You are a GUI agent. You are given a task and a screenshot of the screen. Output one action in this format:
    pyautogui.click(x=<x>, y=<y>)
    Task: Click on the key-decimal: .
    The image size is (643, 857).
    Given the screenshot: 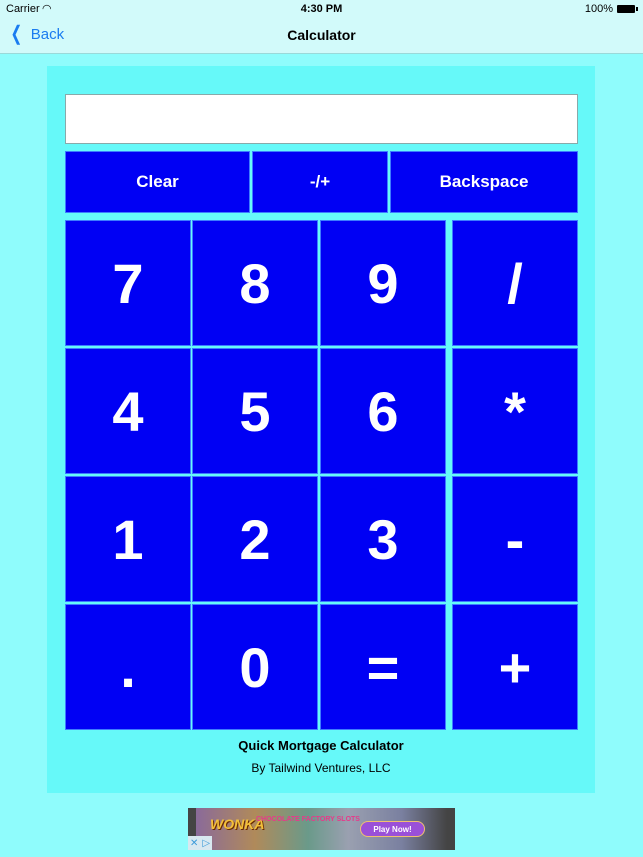 What is the action you would take?
    pyautogui.click(x=128, y=667)
    